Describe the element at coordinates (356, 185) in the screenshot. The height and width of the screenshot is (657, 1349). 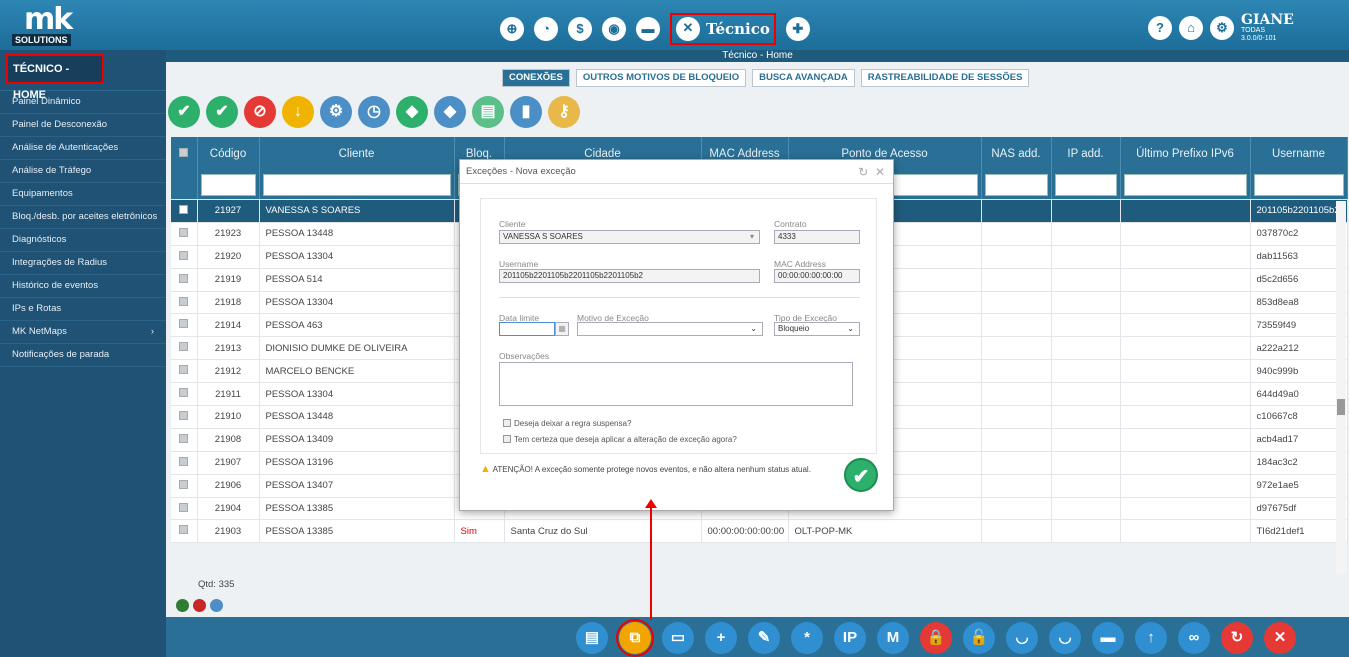
I see `filter-cliente-input` at that location.